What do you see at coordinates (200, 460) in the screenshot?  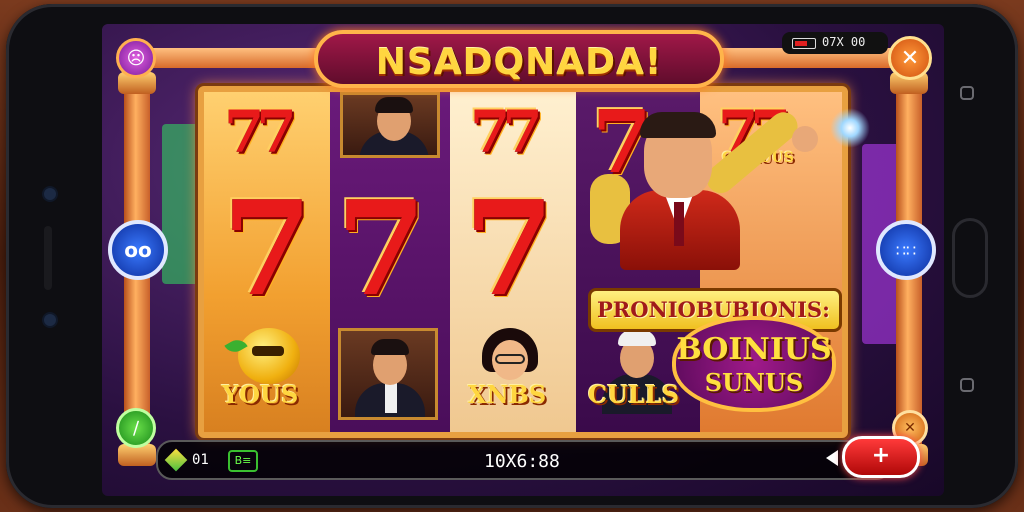 I see `bottom-label: 01` at bounding box center [200, 460].